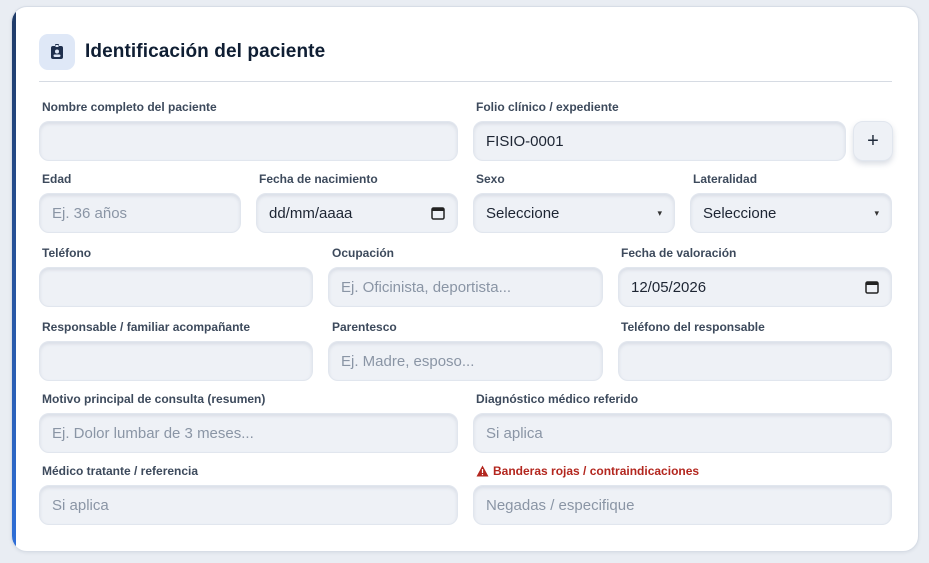 This screenshot has height=563, width=929. What do you see at coordinates (205, 51) in the screenshot?
I see `section-title: Identificación del paciente` at bounding box center [205, 51].